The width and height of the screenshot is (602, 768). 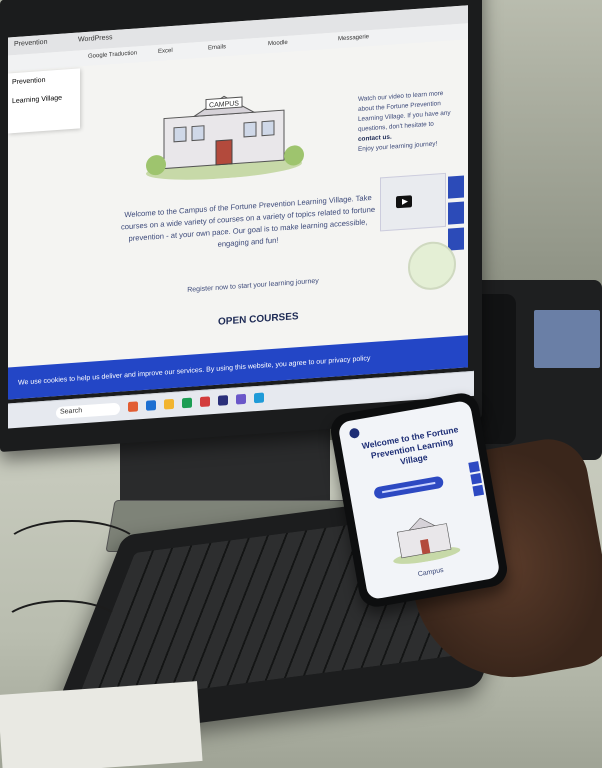 What do you see at coordinates (88, 411) in the screenshot?
I see `taskbar-search: Search` at bounding box center [88, 411].